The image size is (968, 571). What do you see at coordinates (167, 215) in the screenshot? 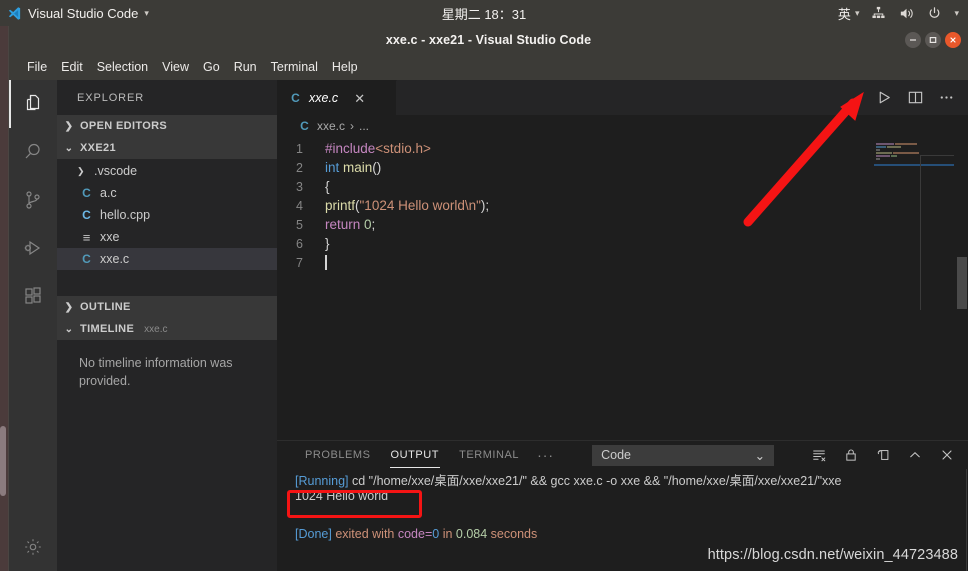
I see `tree-item-hello-cpp: C hello.cpp` at bounding box center [167, 215].